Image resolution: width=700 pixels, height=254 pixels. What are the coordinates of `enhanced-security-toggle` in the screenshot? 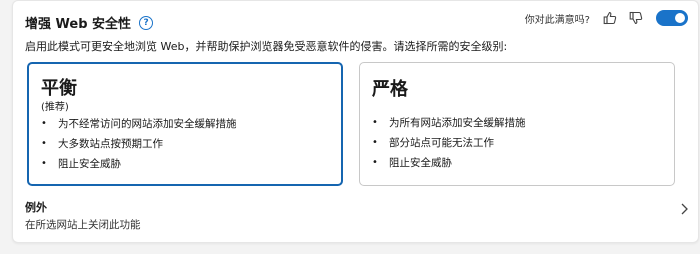 It's located at (672, 18).